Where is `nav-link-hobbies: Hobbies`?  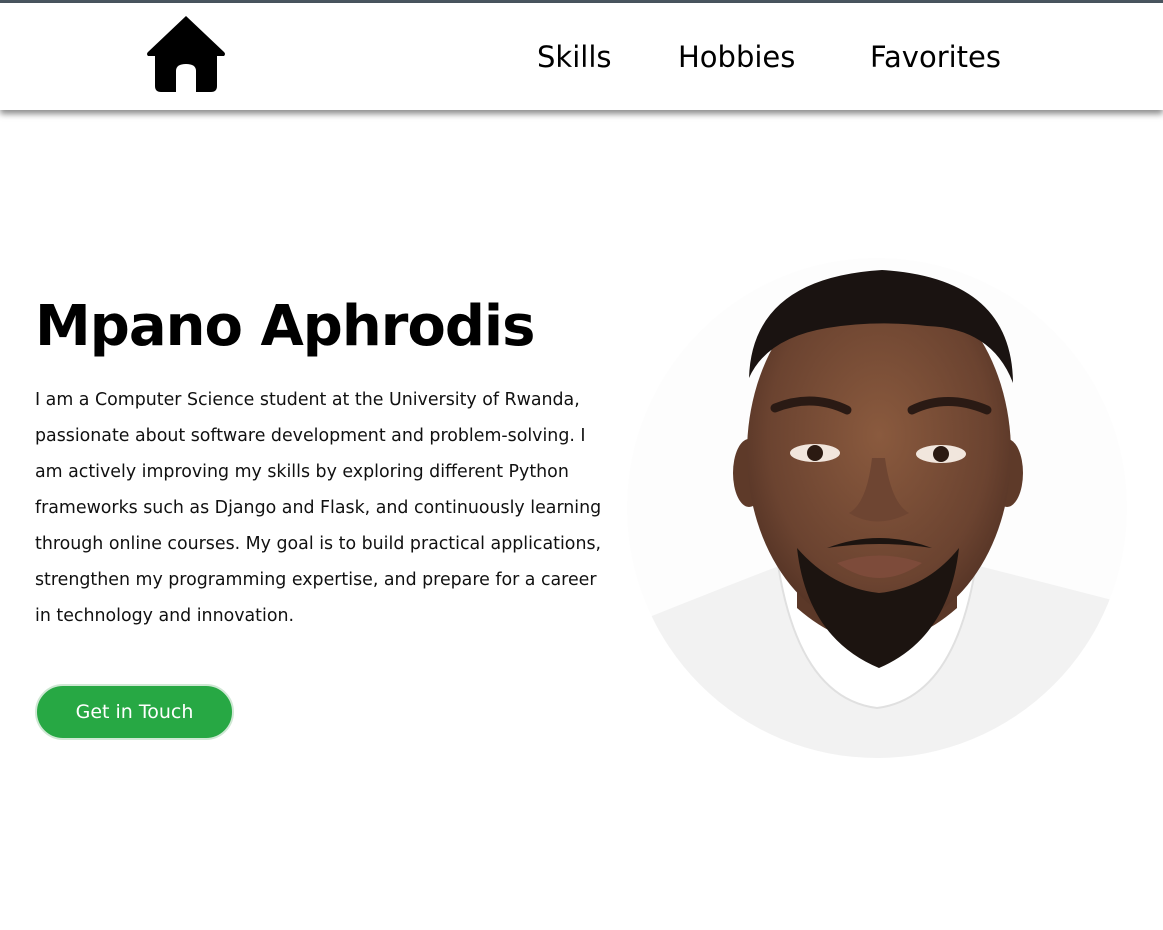 nav-link-hobbies: Hobbies is located at coordinates (736, 57).